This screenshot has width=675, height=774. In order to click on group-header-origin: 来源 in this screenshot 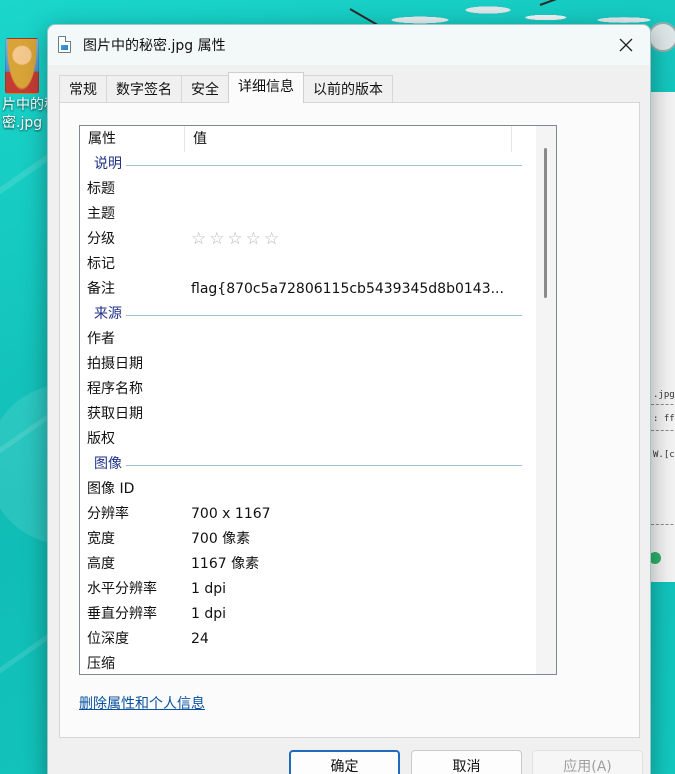, I will do `click(305, 314)`.